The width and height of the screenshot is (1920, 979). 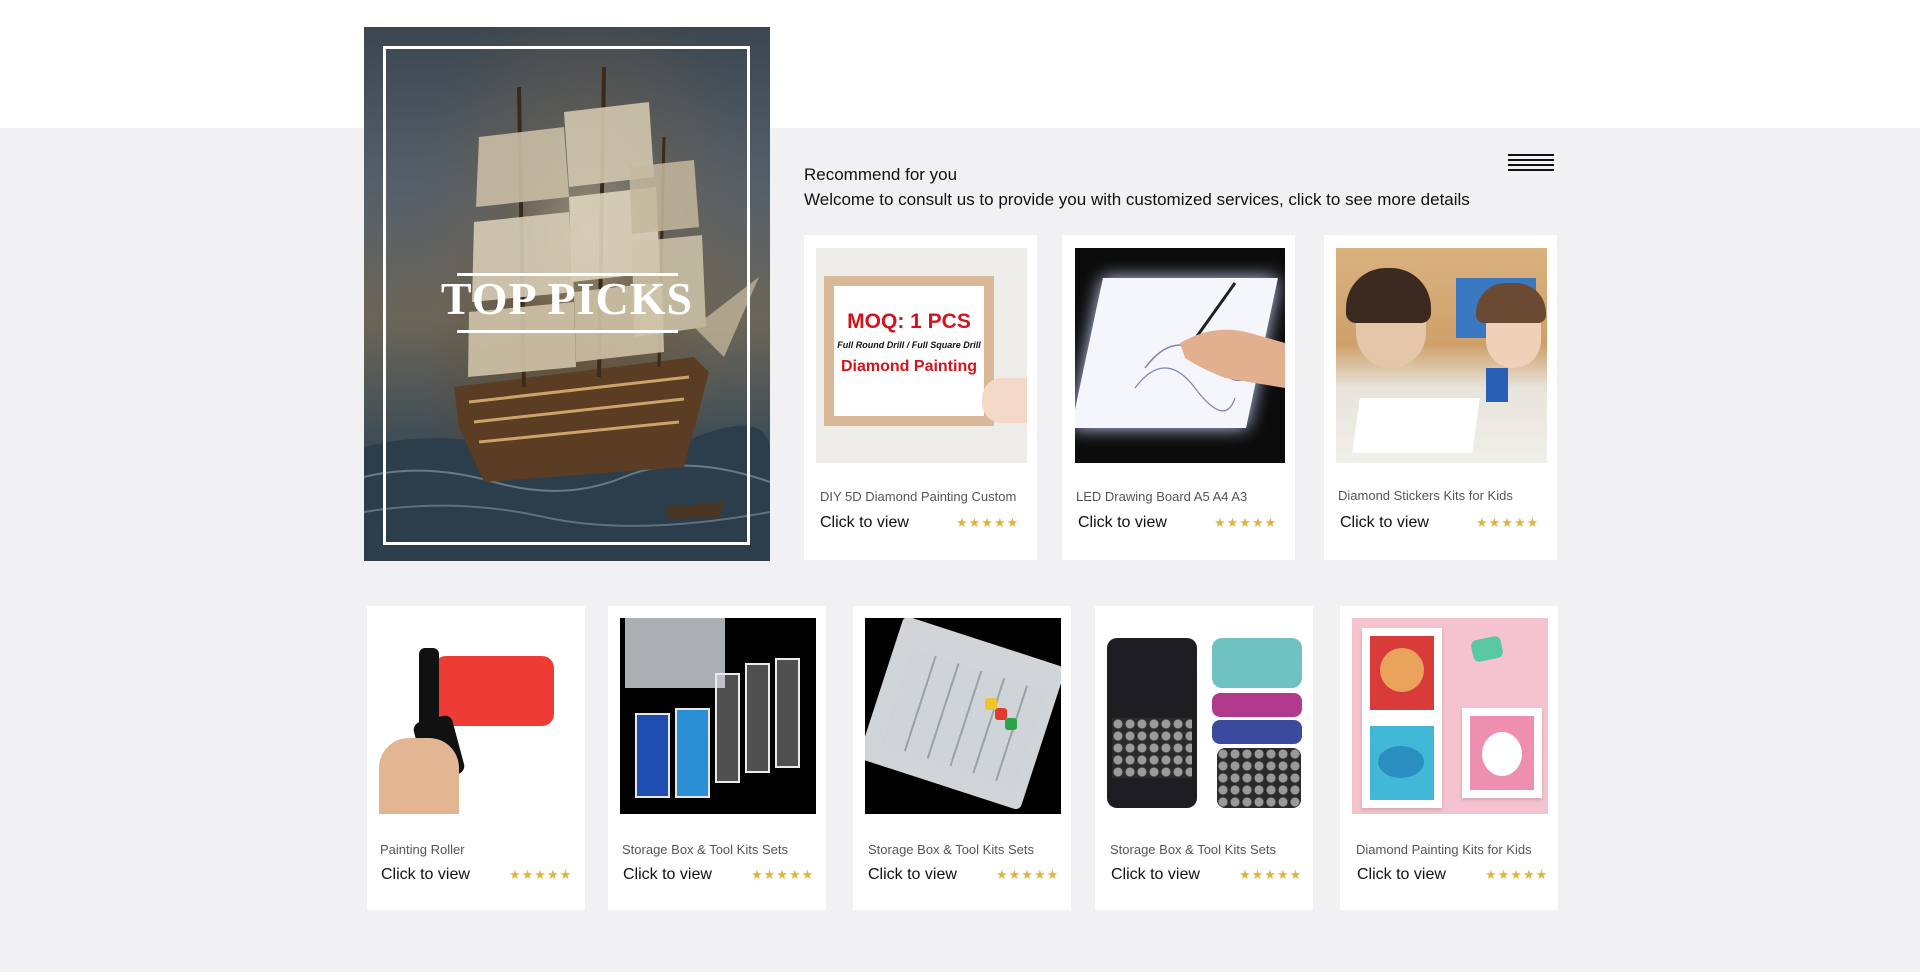 What do you see at coordinates (909, 366) in the screenshot?
I see `image-caption-product: Diamond Painting` at bounding box center [909, 366].